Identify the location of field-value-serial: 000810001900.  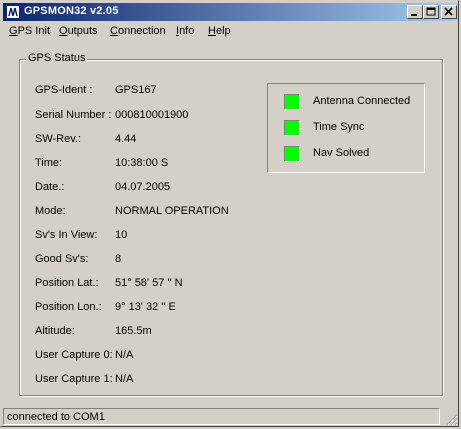
(152, 115).